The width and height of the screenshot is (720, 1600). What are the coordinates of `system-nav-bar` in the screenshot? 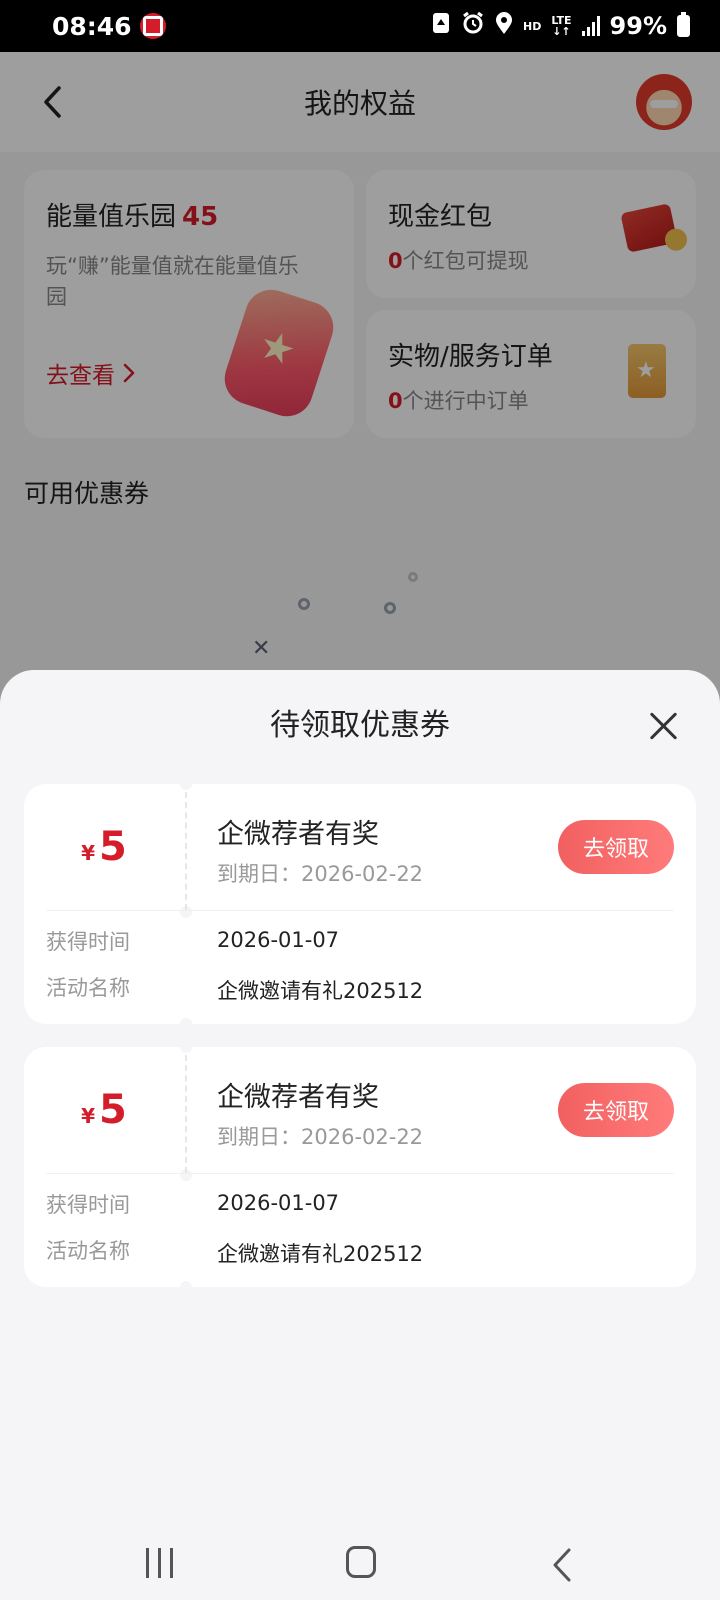 It's located at (360, 1559).